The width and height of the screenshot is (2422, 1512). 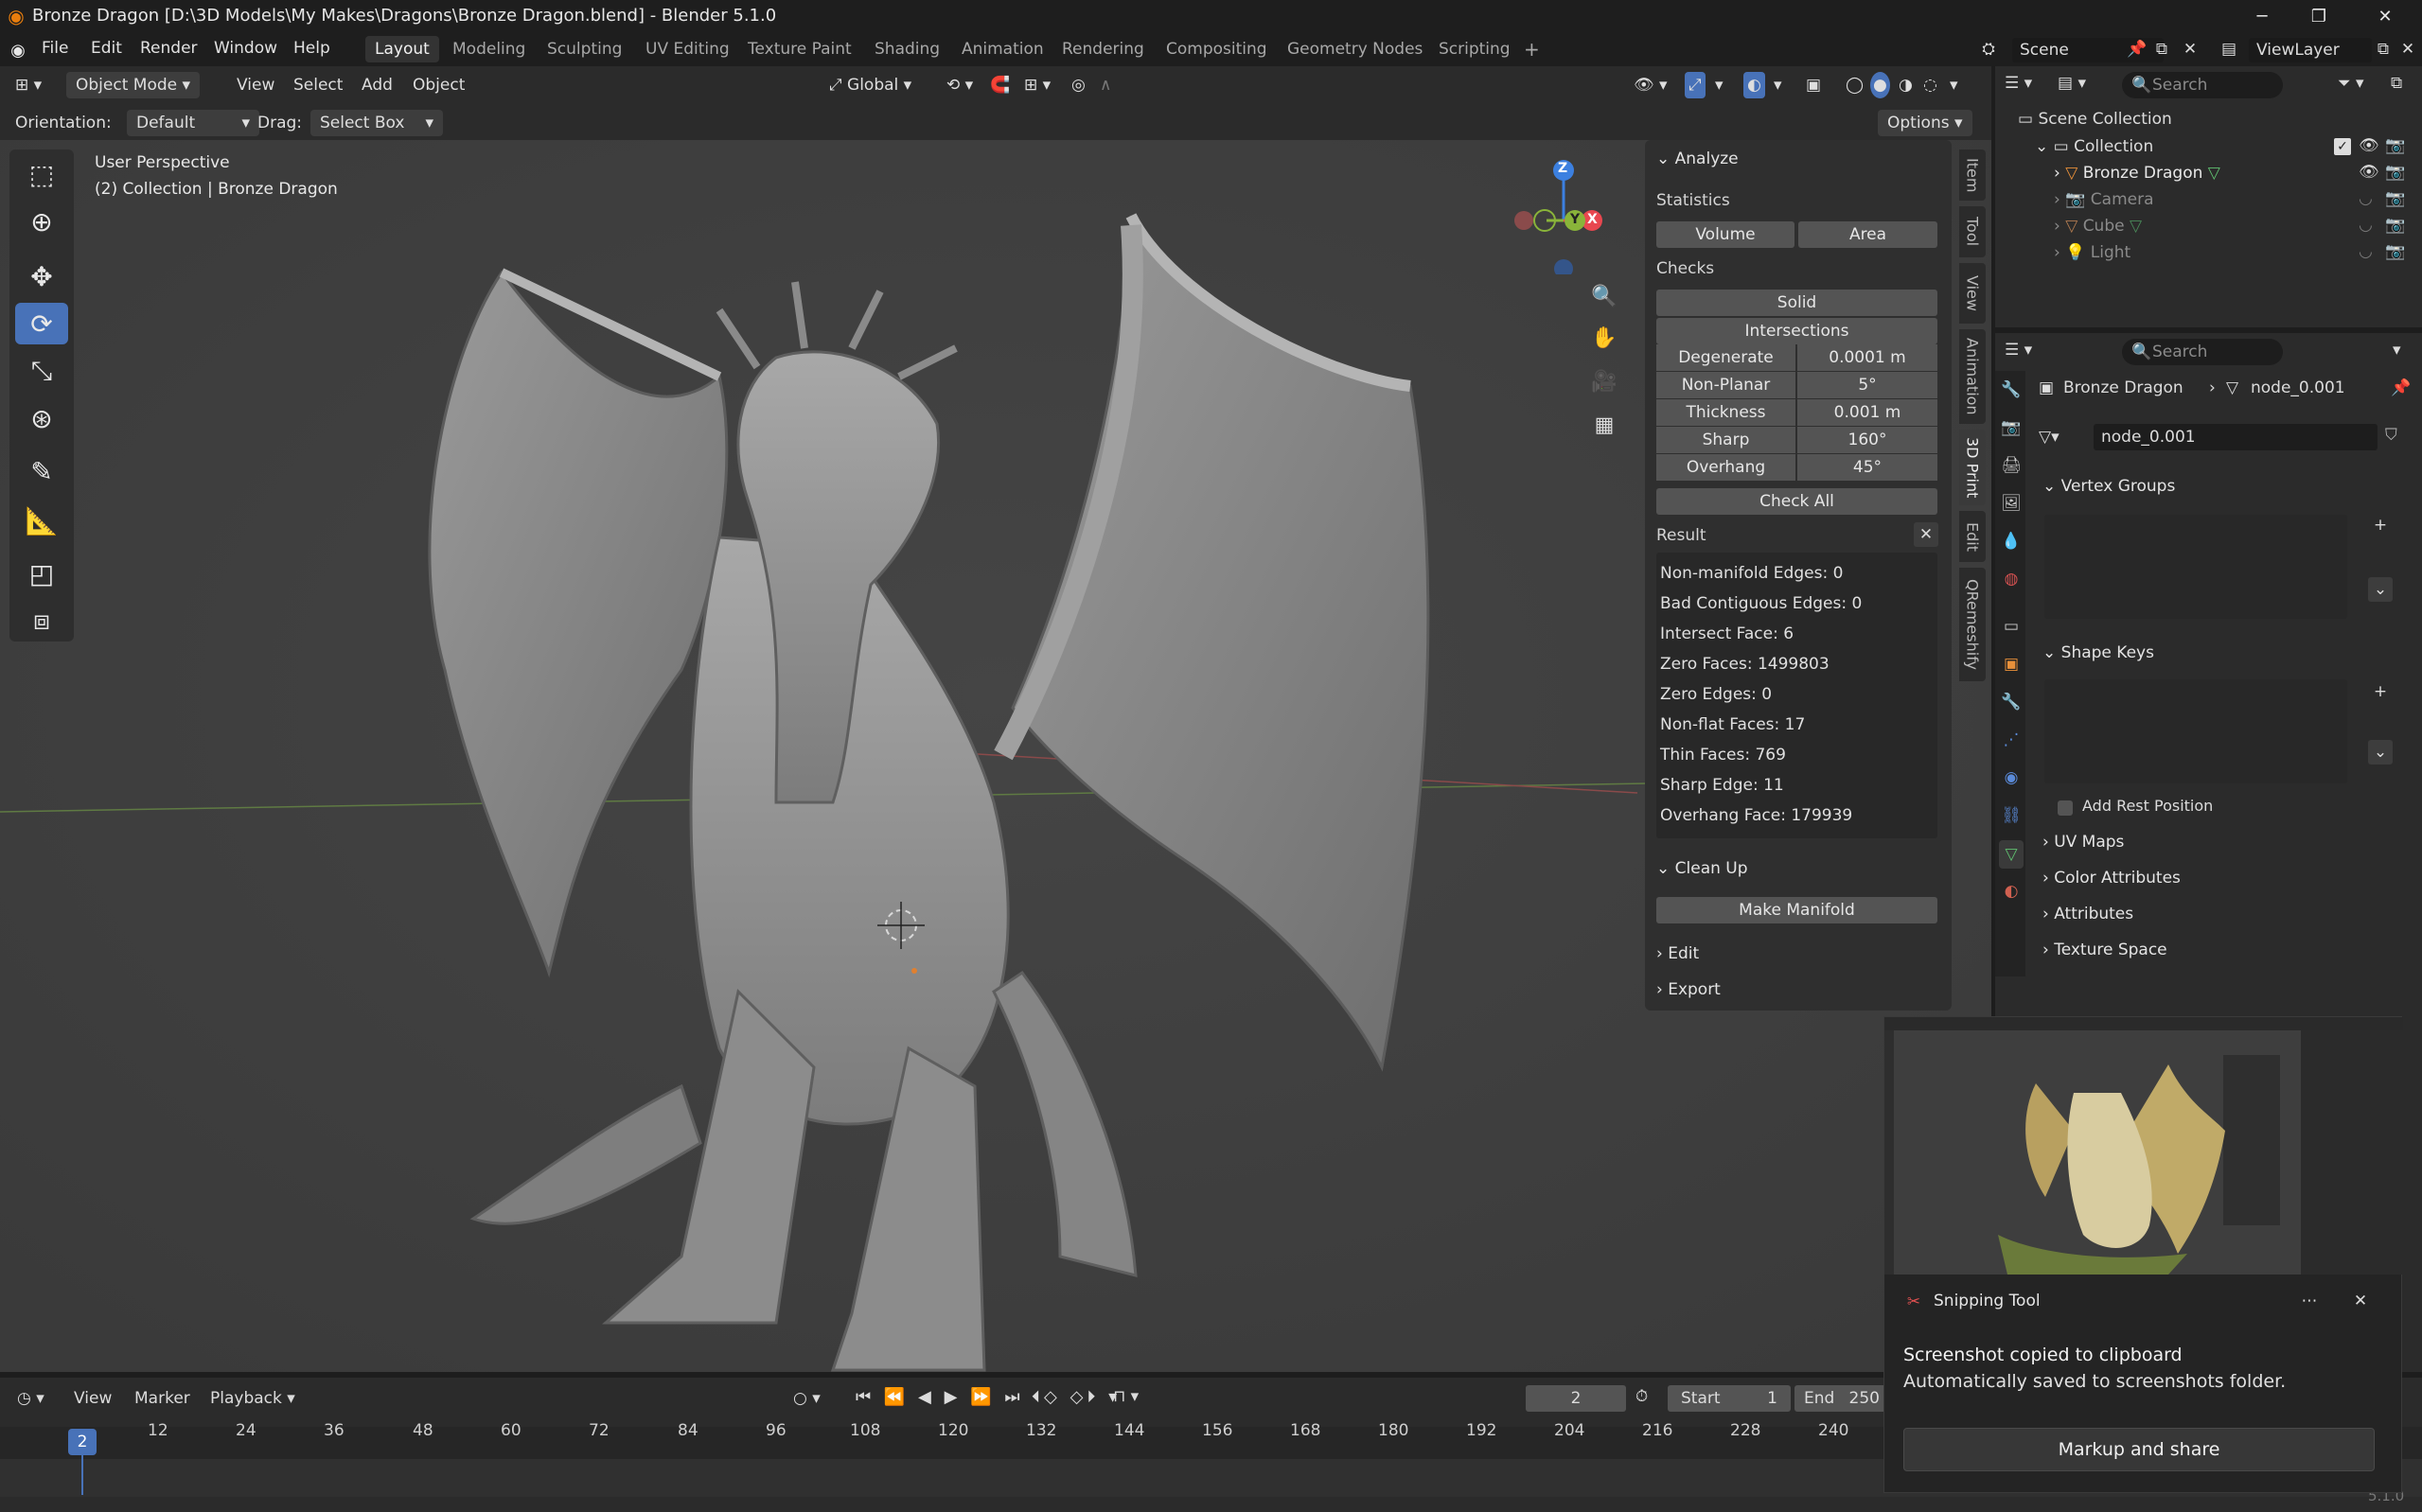 I want to click on outliner-item-camera: › 📷 Camera, so click(x=2104, y=199).